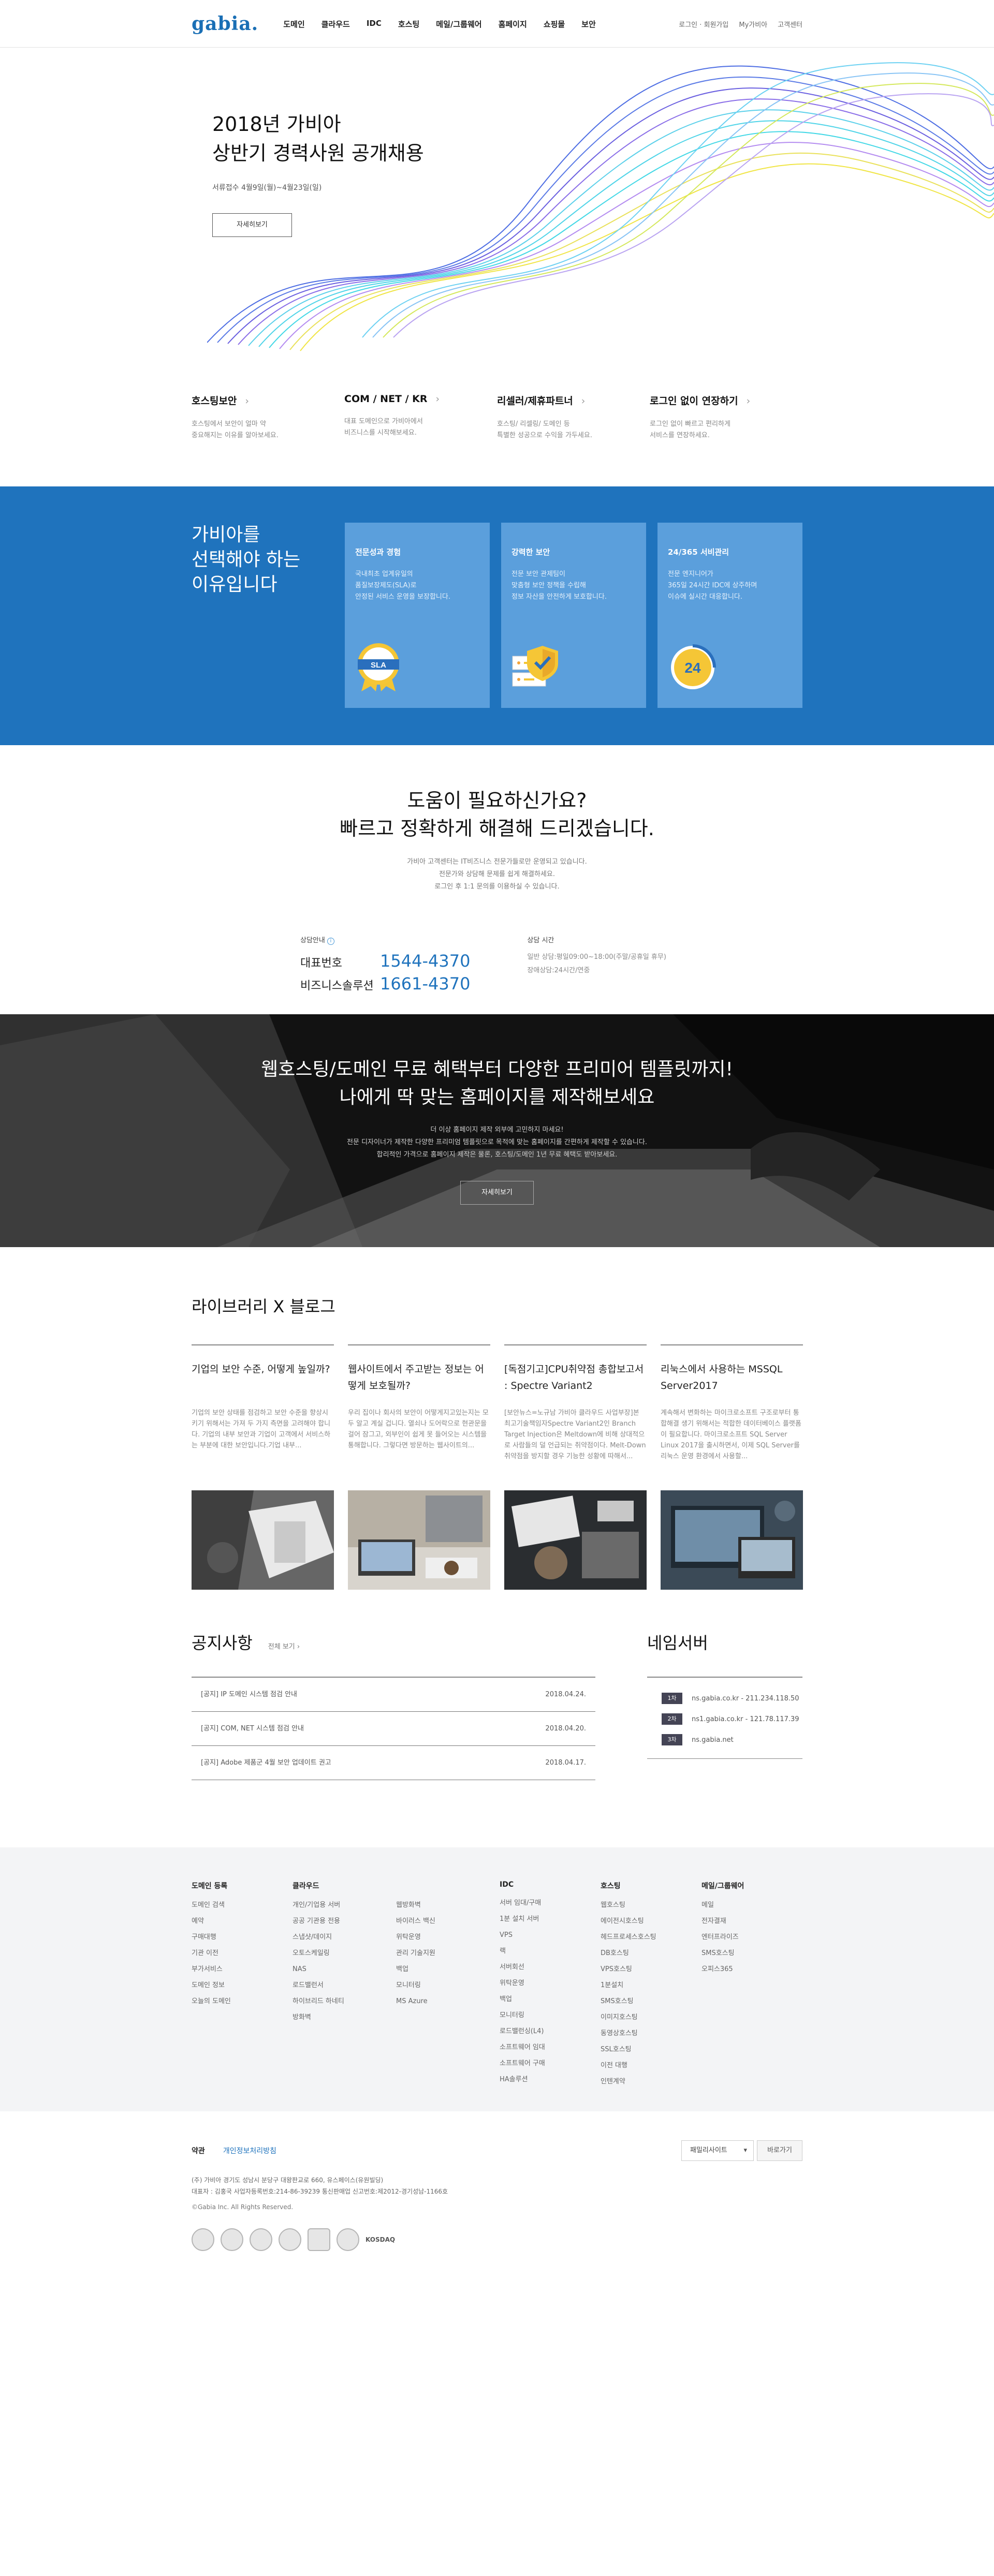 The width and height of the screenshot is (994, 2576). What do you see at coordinates (651, 1969) in the screenshot?
I see `sitemap-link: VPS호스팅` at bounding box center [651, 1969].